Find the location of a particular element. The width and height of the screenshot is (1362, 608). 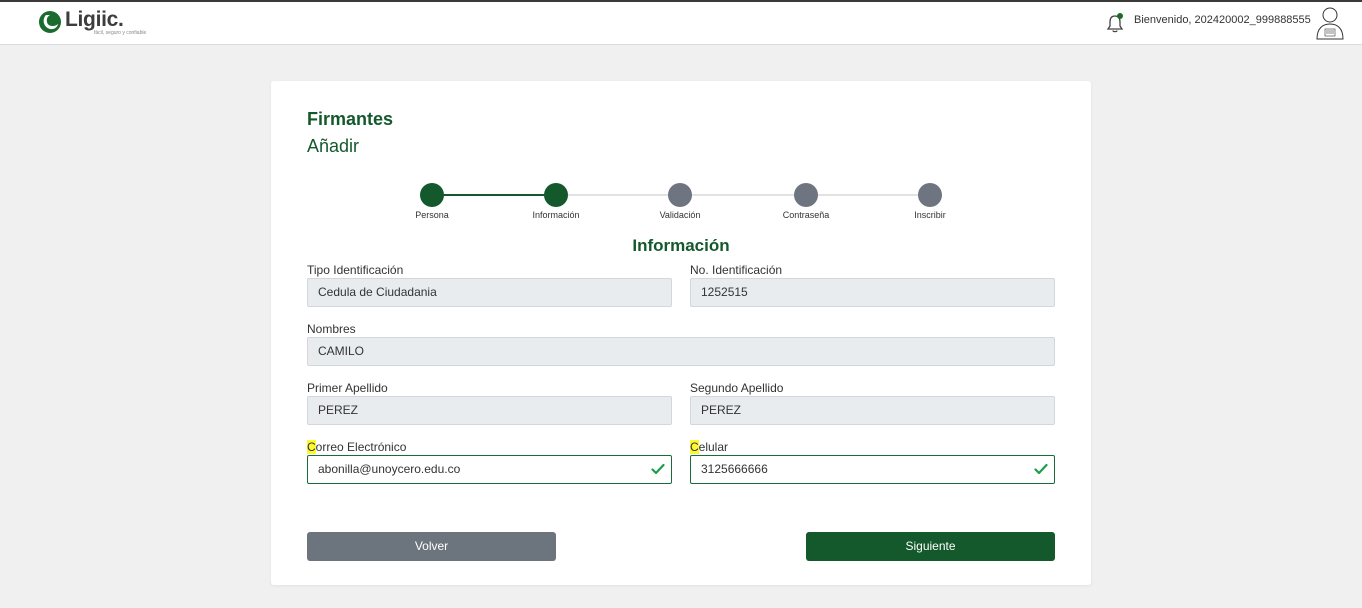

ligiic-logo: Ligiic. fácil, seguro y confiable is located at coordinates (98, 24).